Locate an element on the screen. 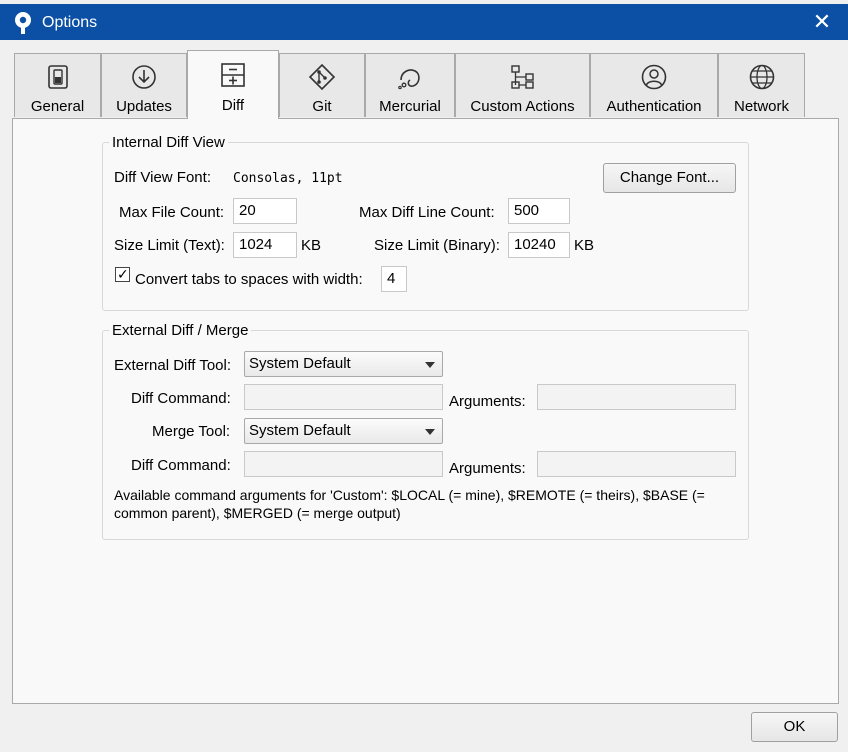 The width and height of the screenshot is (848, 752). size-limit-binary-unit: KB is located at coordinates (584, 245).